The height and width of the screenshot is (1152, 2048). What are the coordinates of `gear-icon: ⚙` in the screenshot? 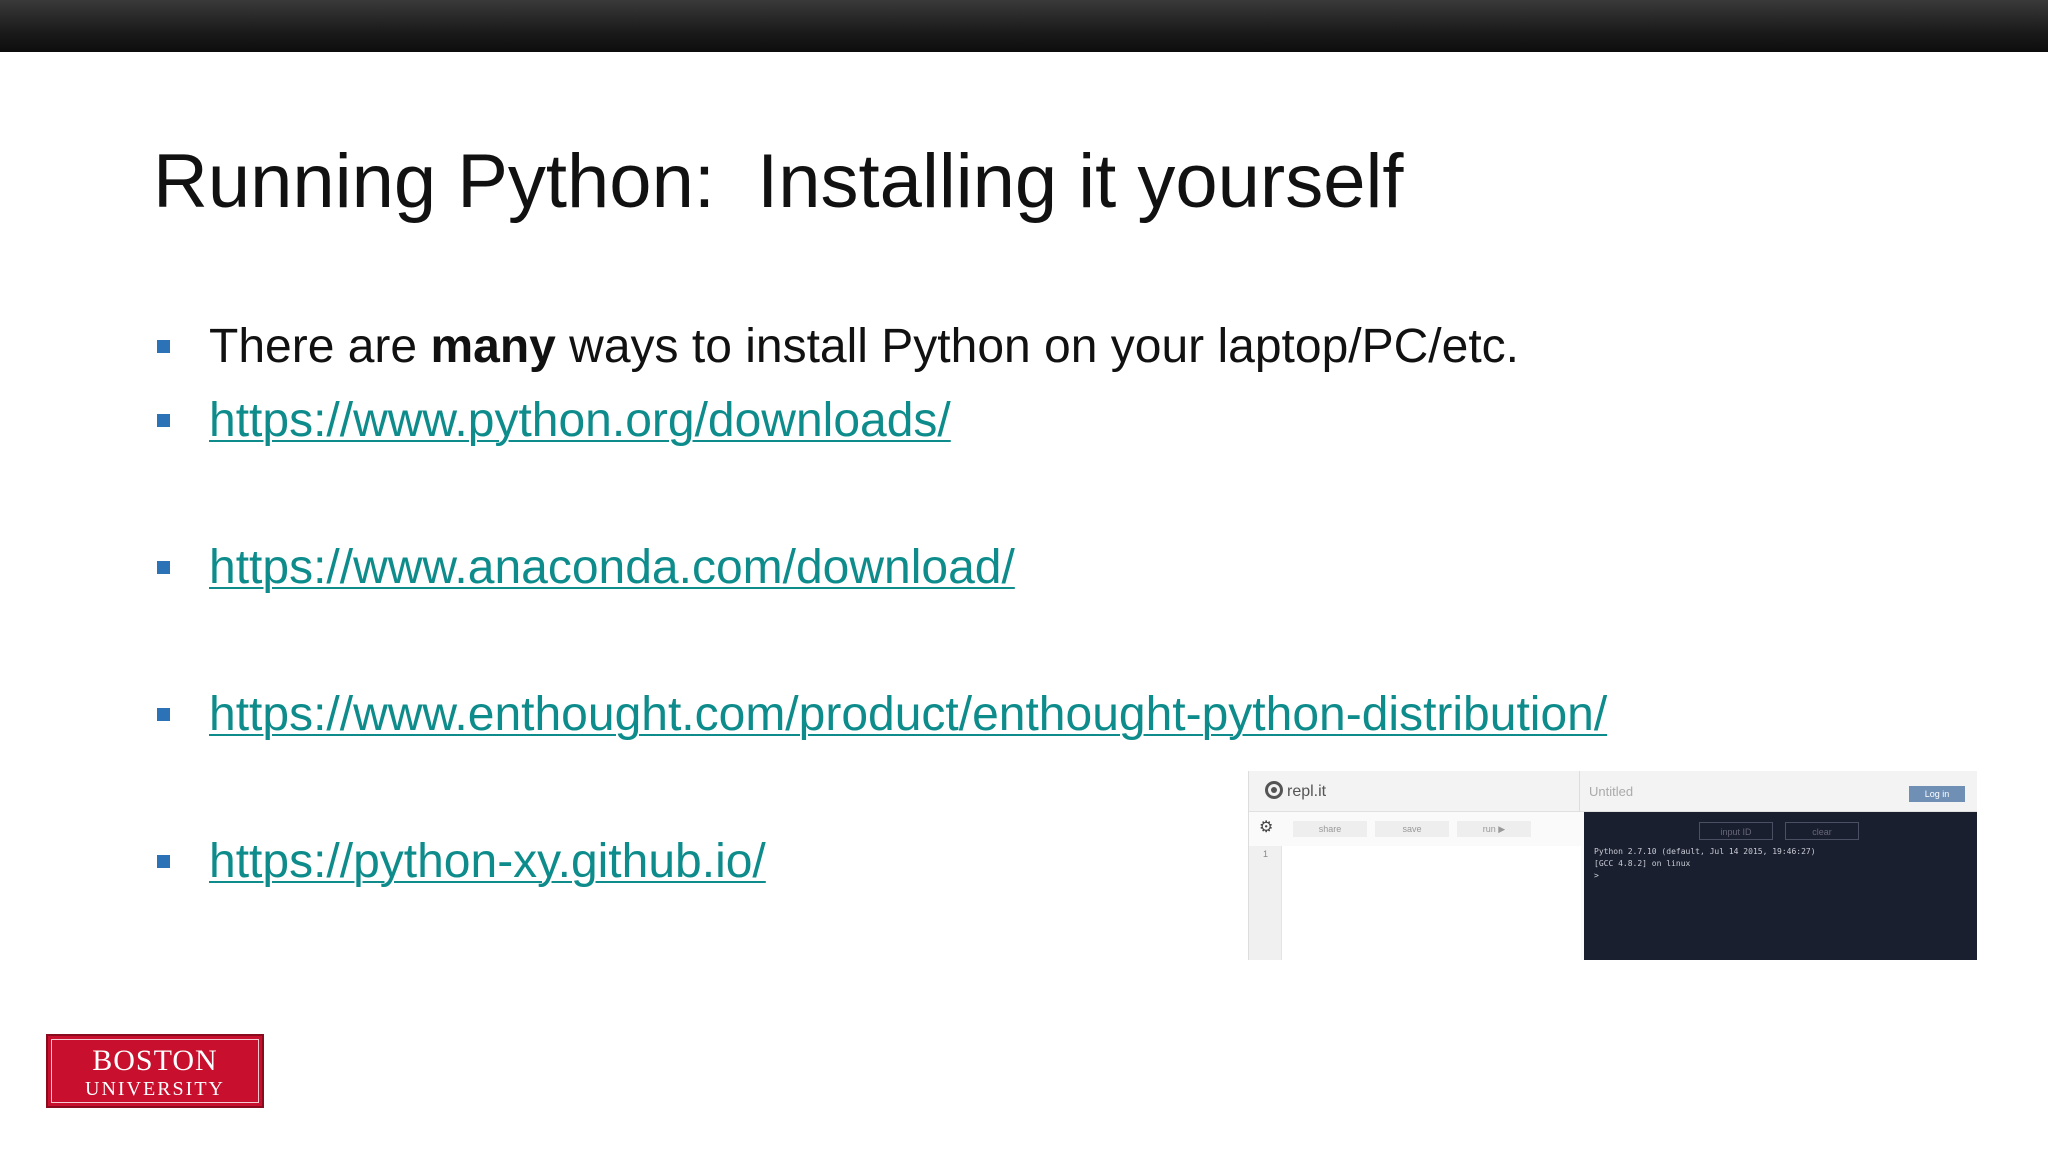 It's located at (1266, 827).